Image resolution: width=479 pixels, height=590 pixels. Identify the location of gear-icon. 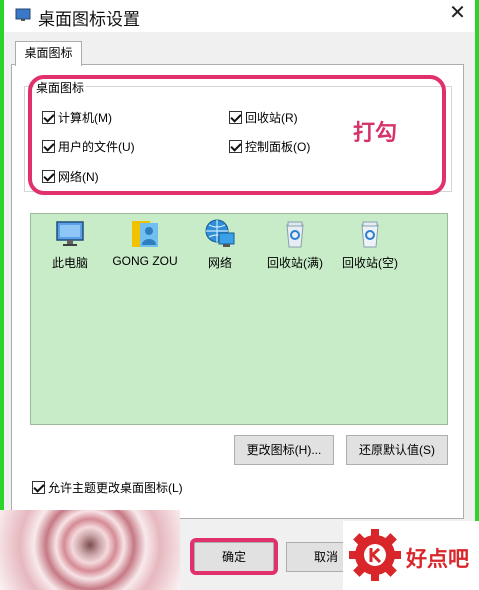
(375, 555).